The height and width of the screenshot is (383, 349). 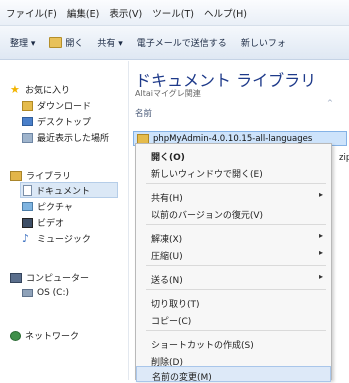 I want to click on organize-label: 整理 ▾, so click(x=23, y=44).